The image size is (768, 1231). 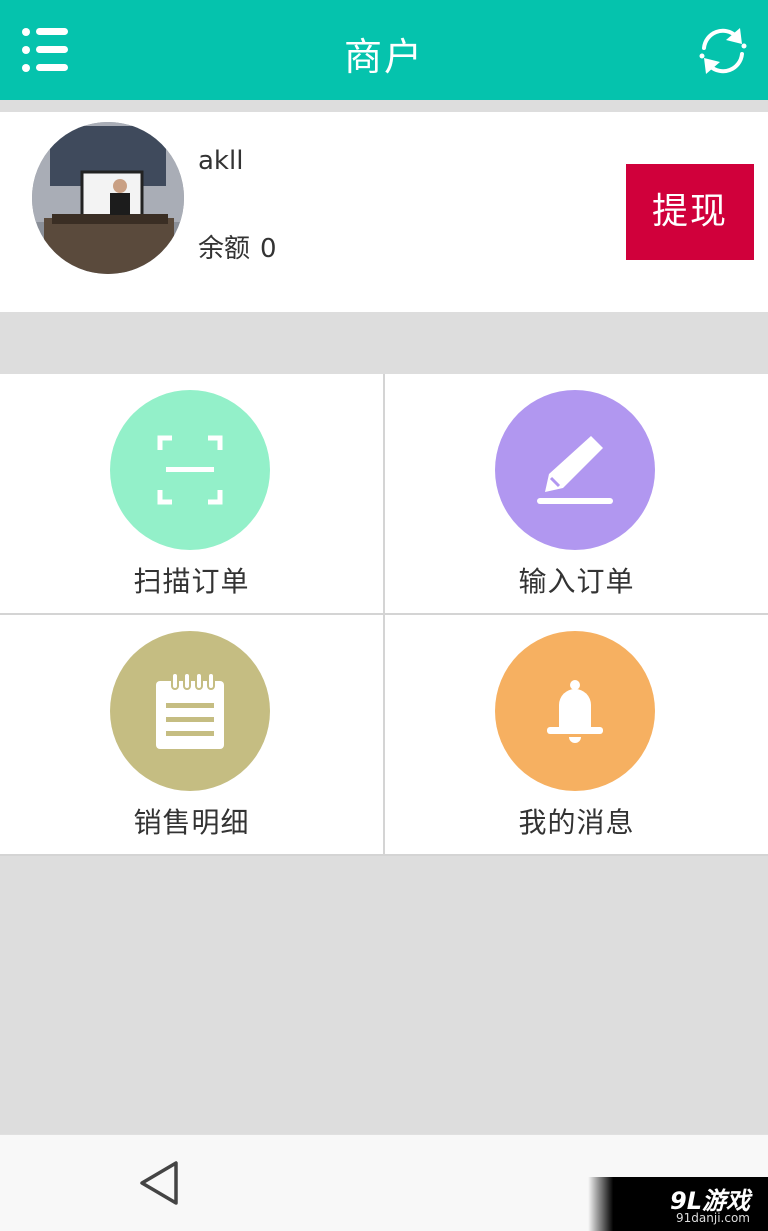 I want to click on back-triangle-icon, so click(x=159, y=1183).